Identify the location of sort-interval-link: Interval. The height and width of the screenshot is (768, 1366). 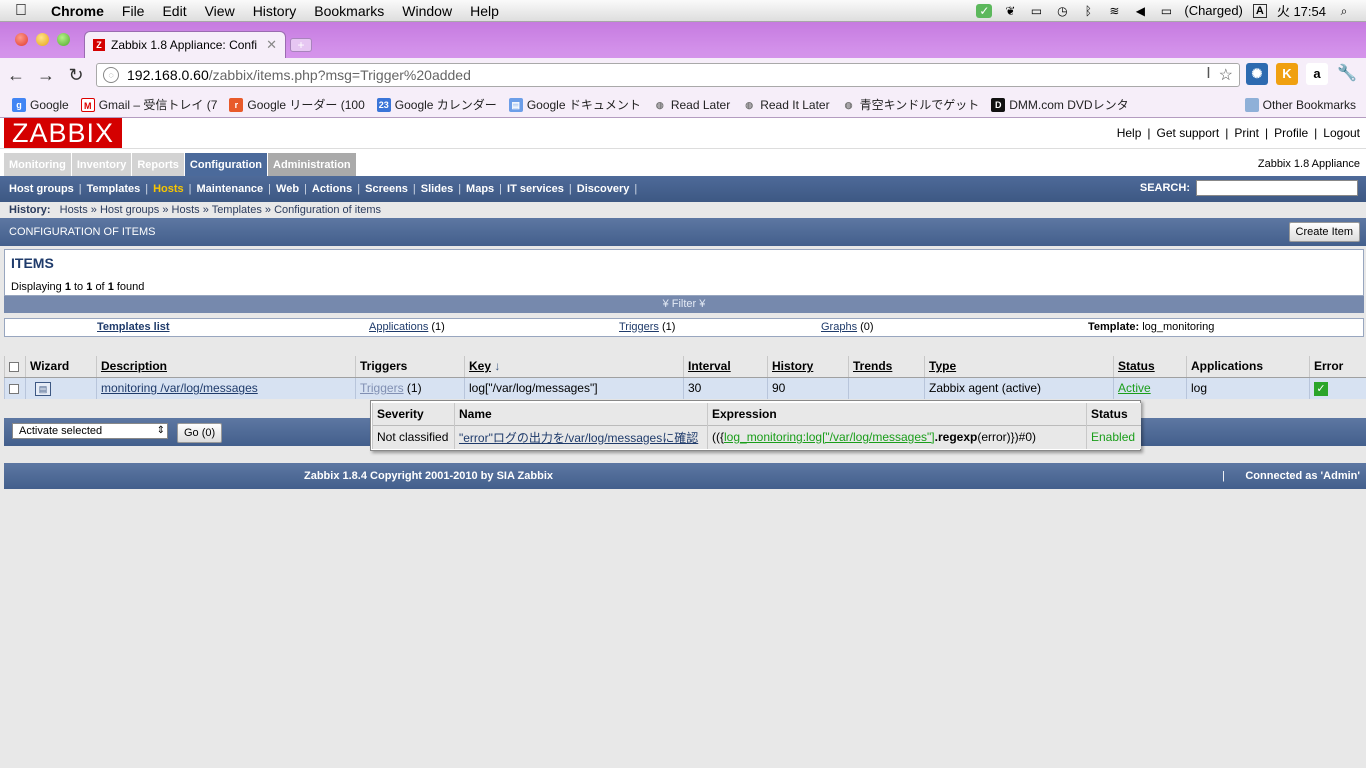
(709, 366).